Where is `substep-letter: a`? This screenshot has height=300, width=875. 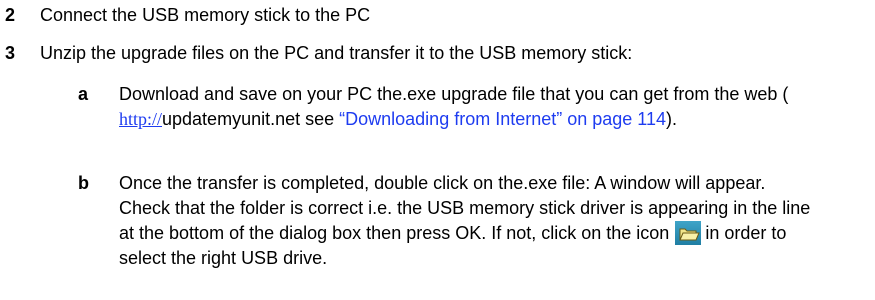
substep-letter: a is located at coordinates (83, 94).